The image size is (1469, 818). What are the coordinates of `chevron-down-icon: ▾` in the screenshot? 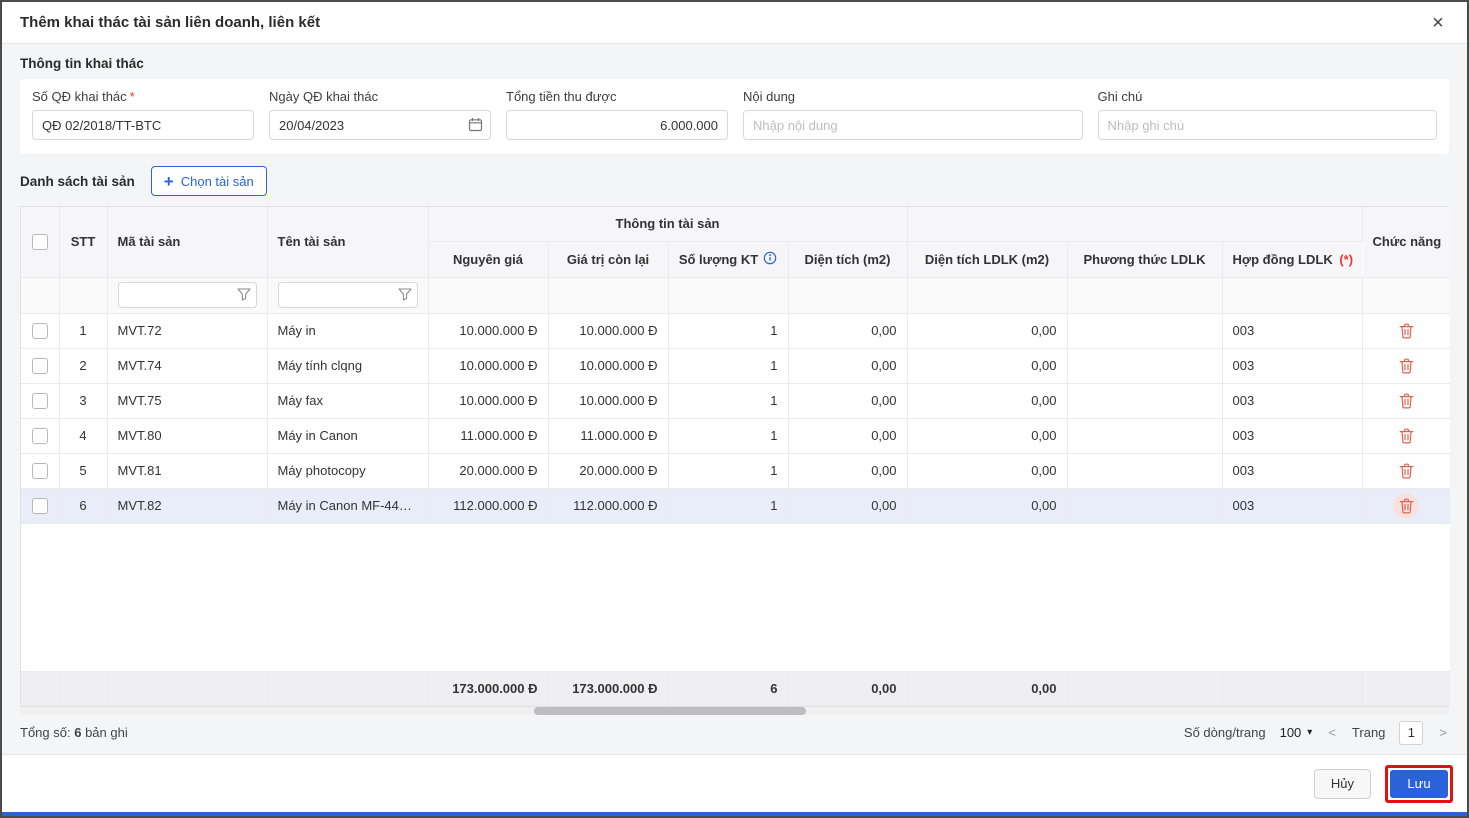 It's located at (1310, 732).